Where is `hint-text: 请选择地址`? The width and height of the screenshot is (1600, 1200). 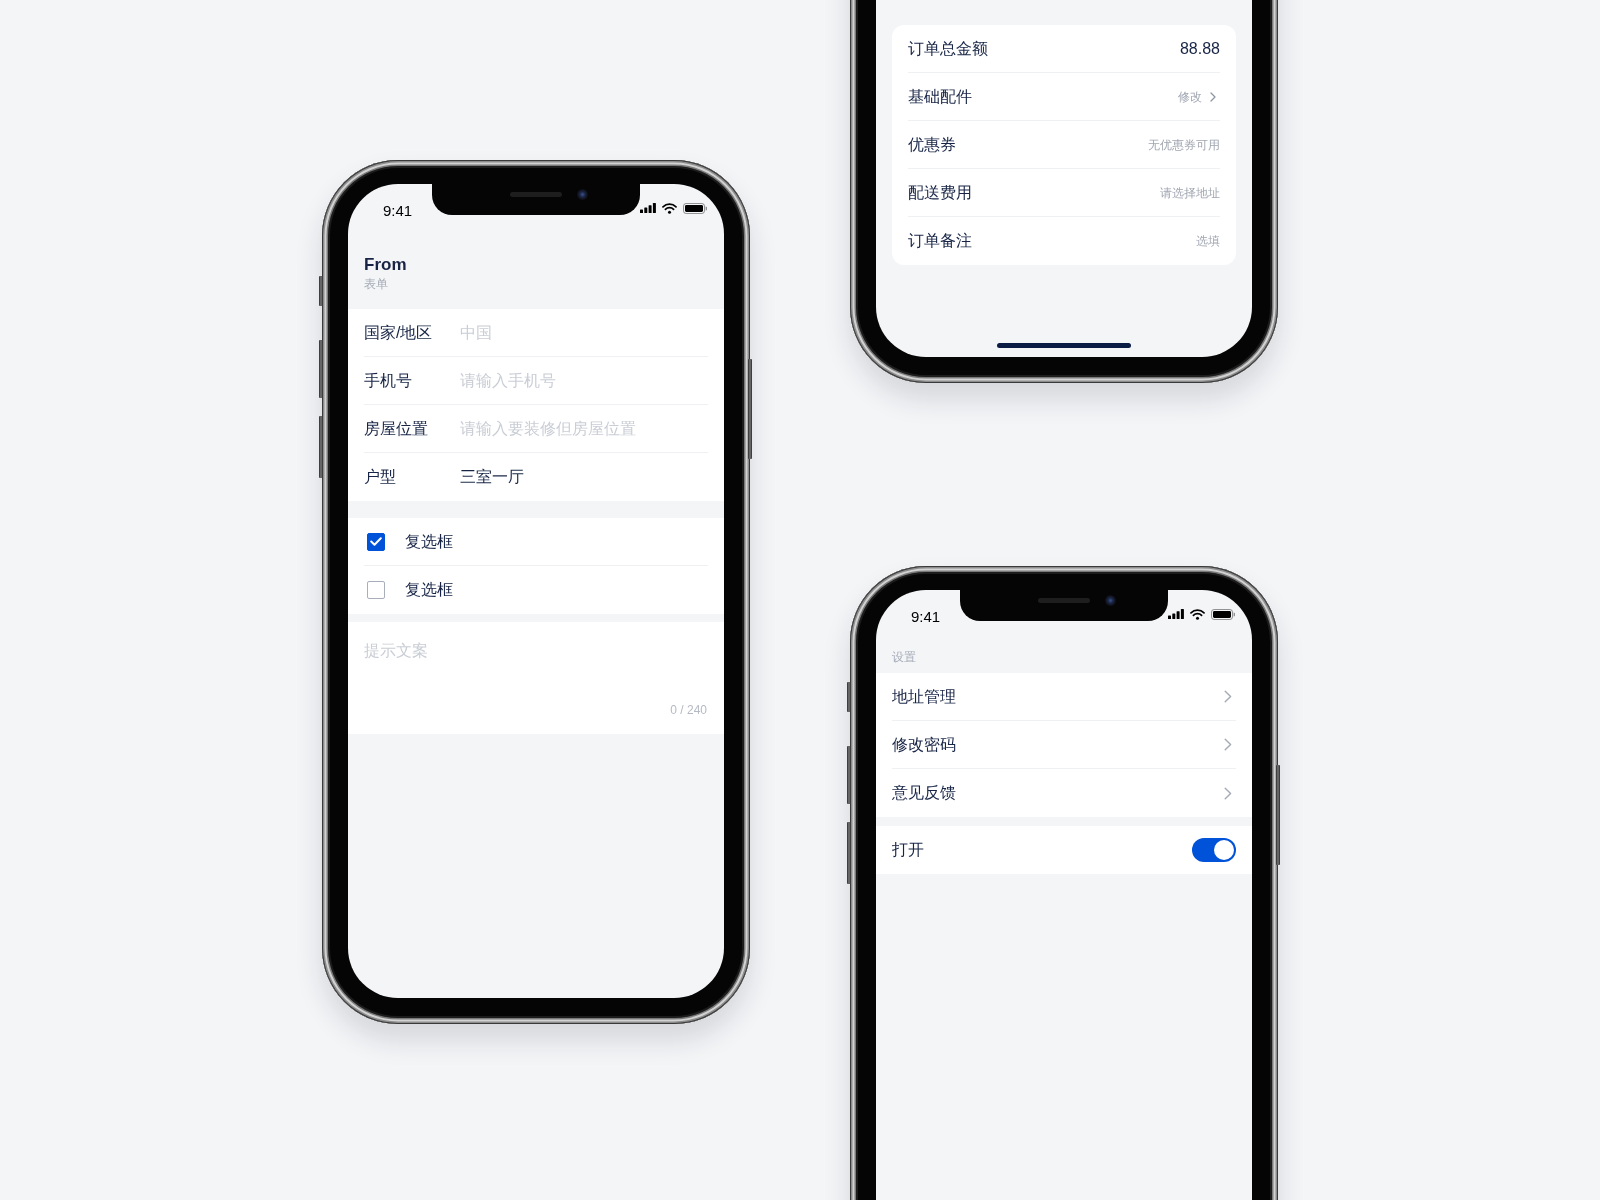
hint-text: 请选择地址 is located at coordinates (1190, 192).